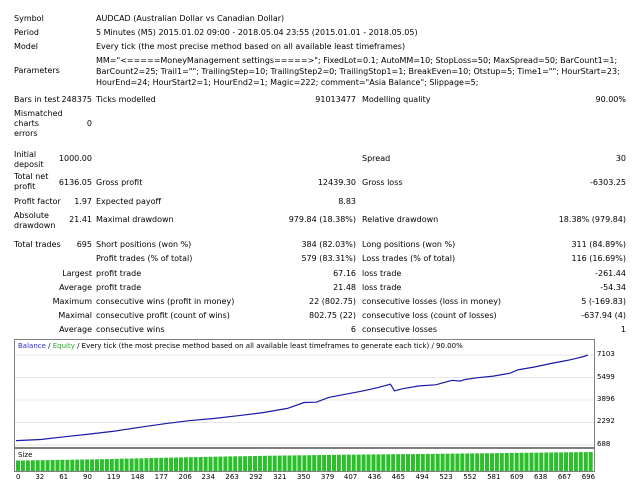 This screenshot has width=640, height=482. What do you see at coordinates (603, 301) in the screenshot?
I see `maximum-losses-value: 5 (-169.83)` at bounding box center [603, 301].